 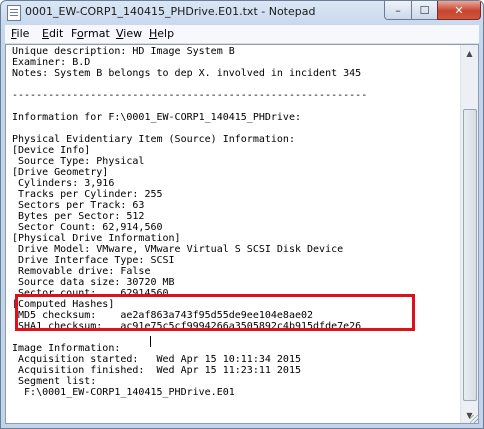 What do you see at coordinates (78, 161) in the screenshot?
I see `text-line: Source Type: Physical` at bounding box center [78, 161].